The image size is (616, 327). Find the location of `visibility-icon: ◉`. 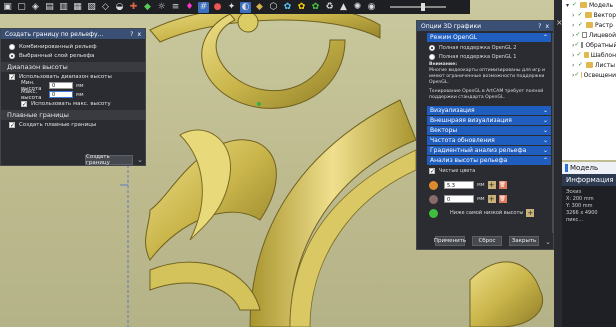

visibility-icon: ◉ is located at coordinates (371, 7).